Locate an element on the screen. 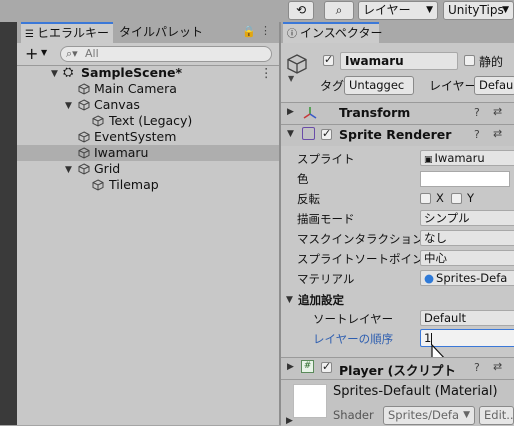 The height and width of the screenshot is (426, 514). sprite-renderer-header: ▼ Sprite Renderer ? ⇄ is located at coordinates (397, 135).